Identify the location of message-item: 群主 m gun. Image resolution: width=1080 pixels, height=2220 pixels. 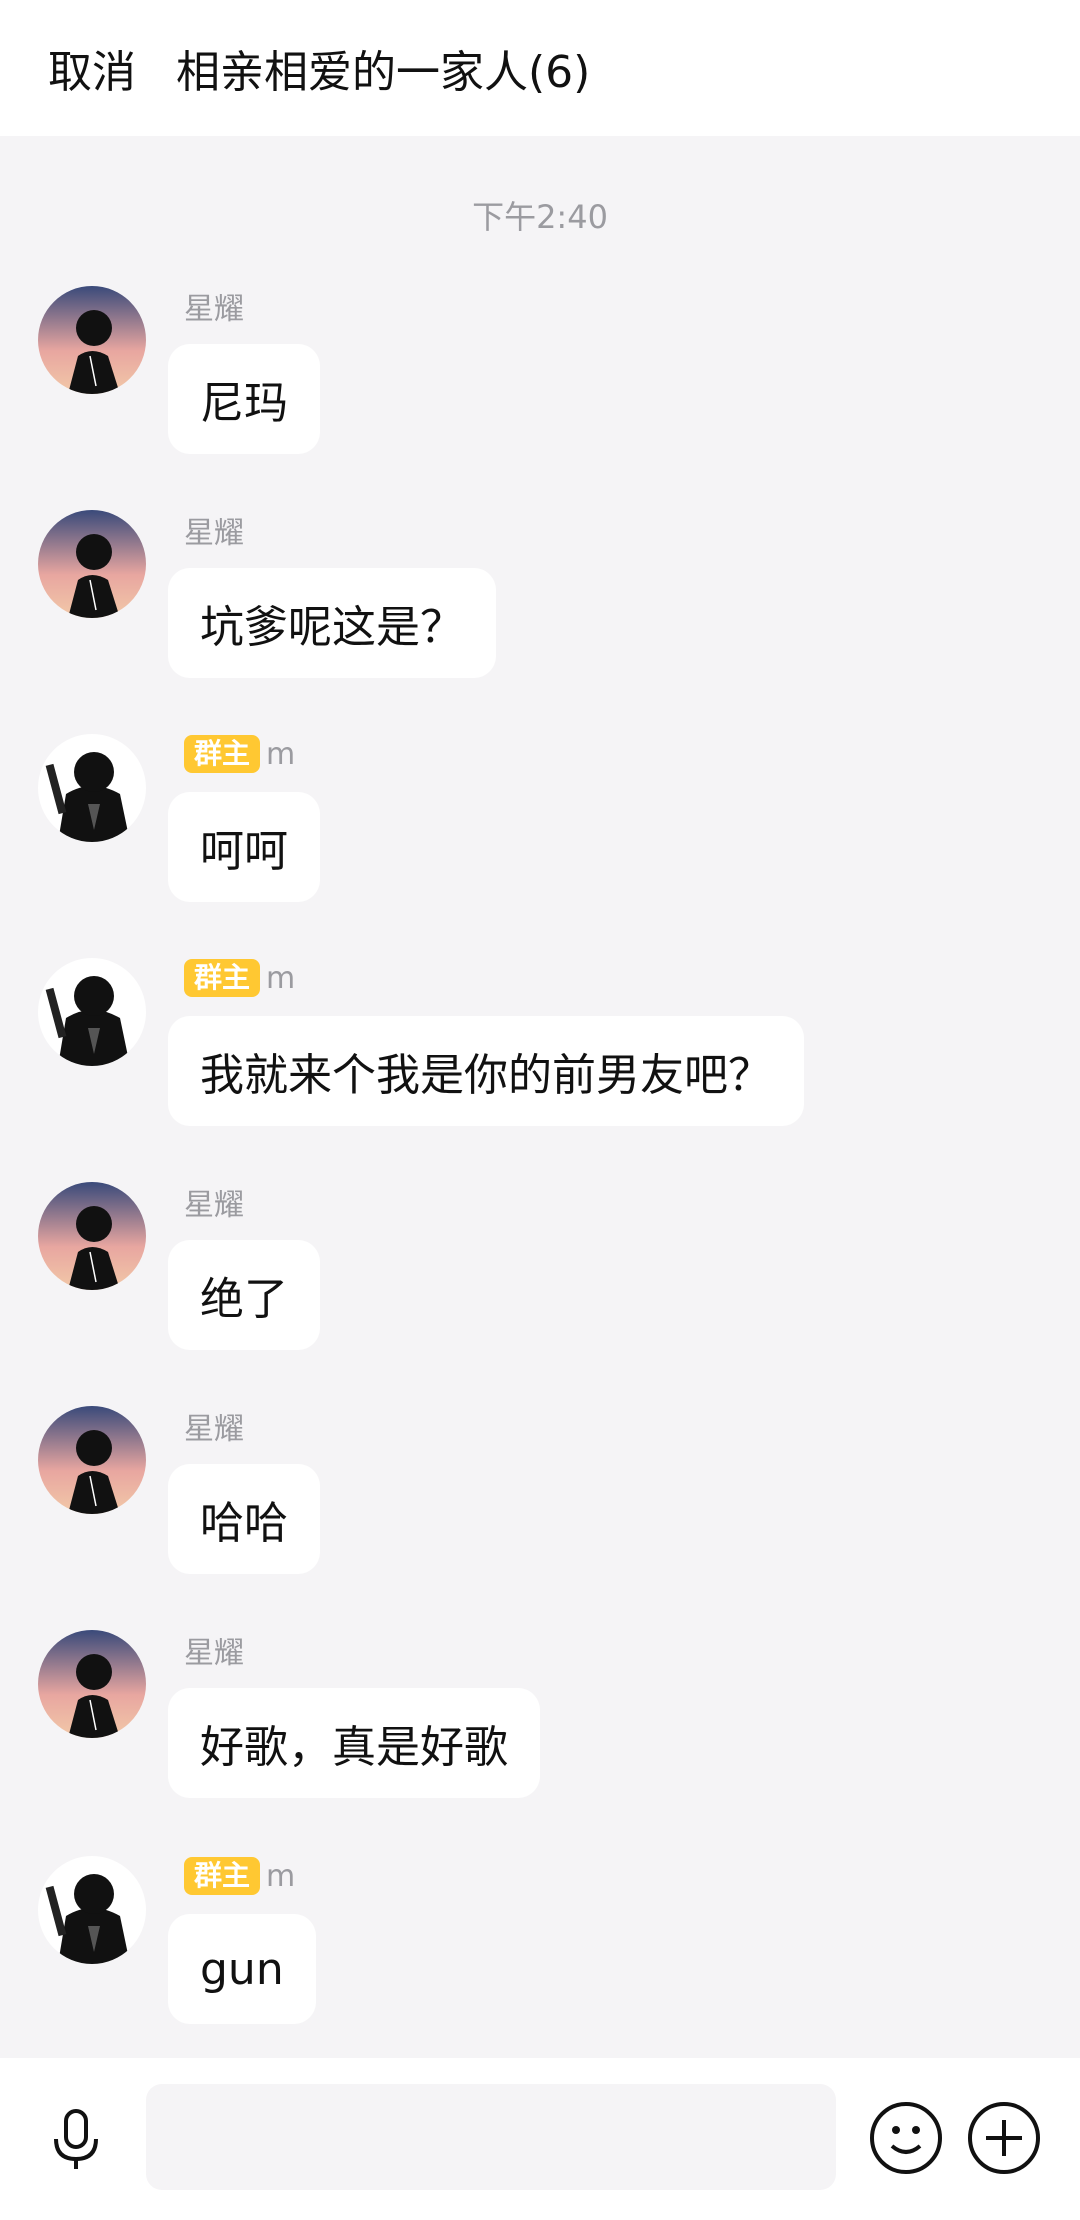
(540, 1956).